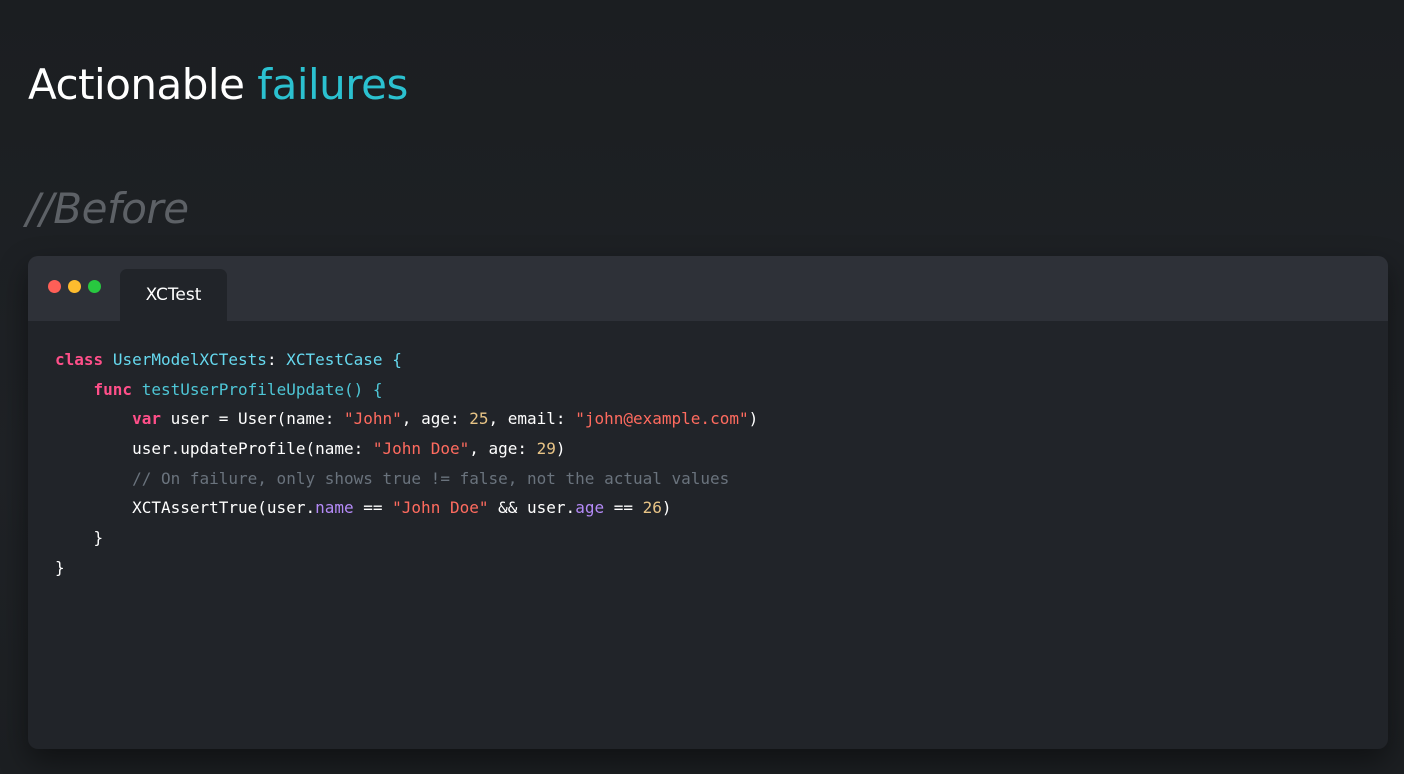 This screenshot has height=774, width=1404. I want to click on code-token: XCTAssertTrue(user., so click(224, 508).